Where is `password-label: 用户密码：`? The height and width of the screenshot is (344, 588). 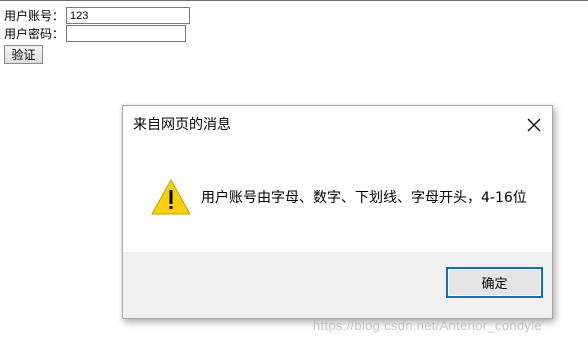
password-label: 用户密码： is located at coordinates (34, 33).